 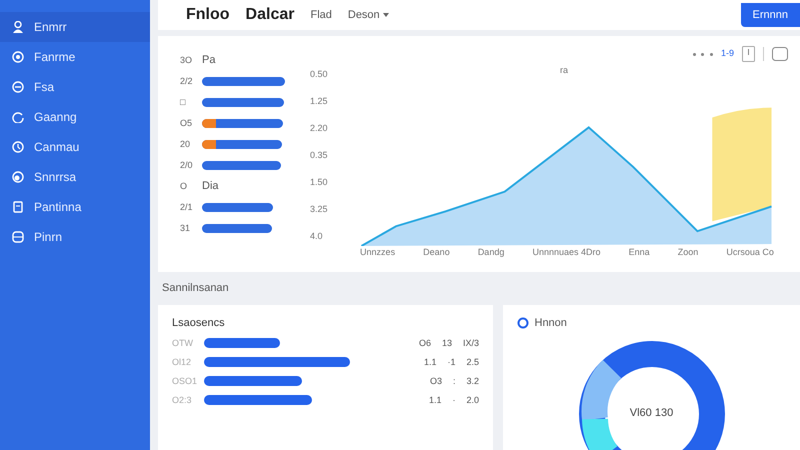 What do you see at coordinates (317, 237) in the screenshot?
I see `axis-label: 4.0` at bounding box center [317, 237].